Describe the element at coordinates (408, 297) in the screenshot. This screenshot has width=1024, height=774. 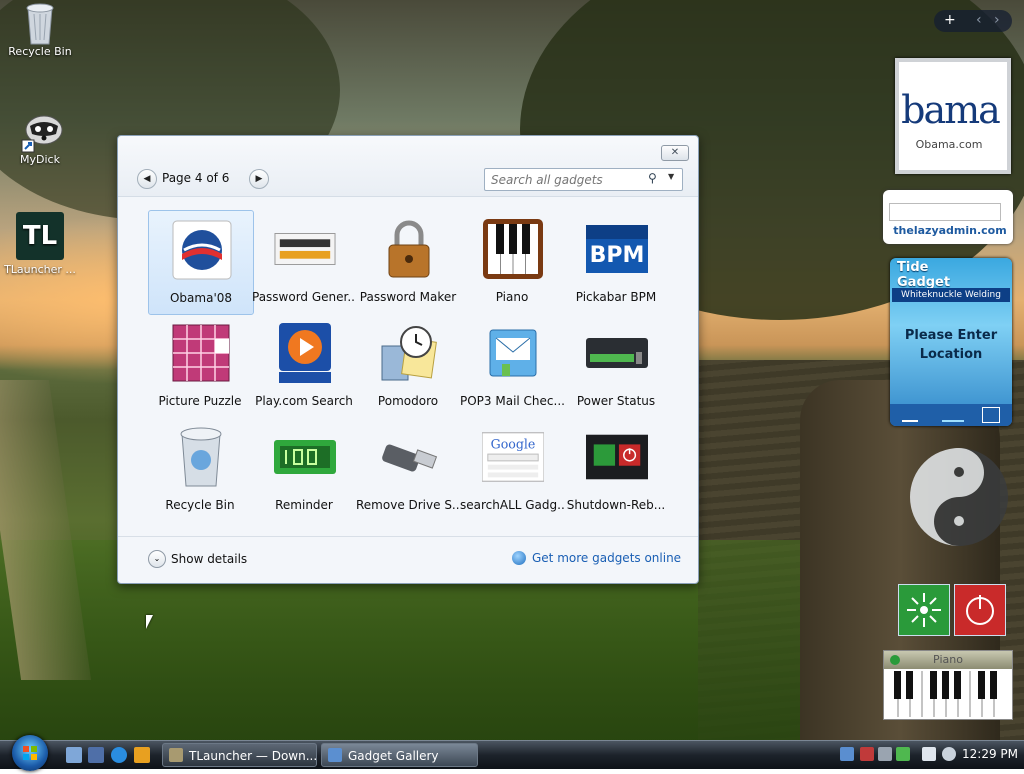
I see `gadget-label: Password Maker` at that location.